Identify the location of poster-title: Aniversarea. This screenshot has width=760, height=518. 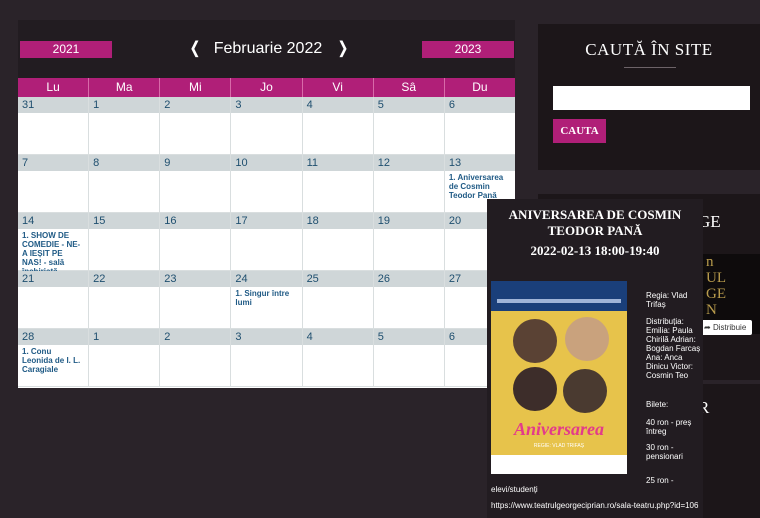
(559, 429).